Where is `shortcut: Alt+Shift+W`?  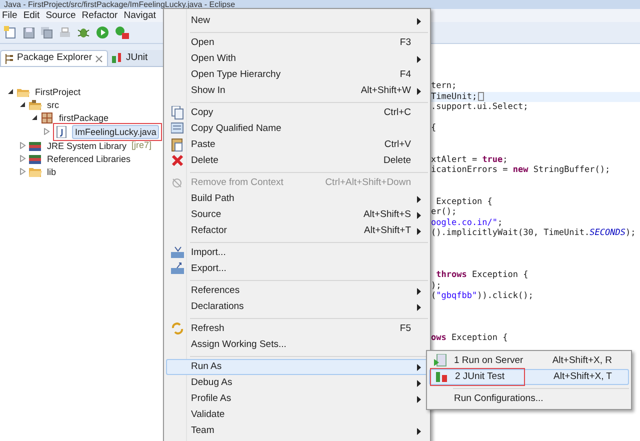
shortcut: Alt+Shift+W is located at coordinates (385, 91).